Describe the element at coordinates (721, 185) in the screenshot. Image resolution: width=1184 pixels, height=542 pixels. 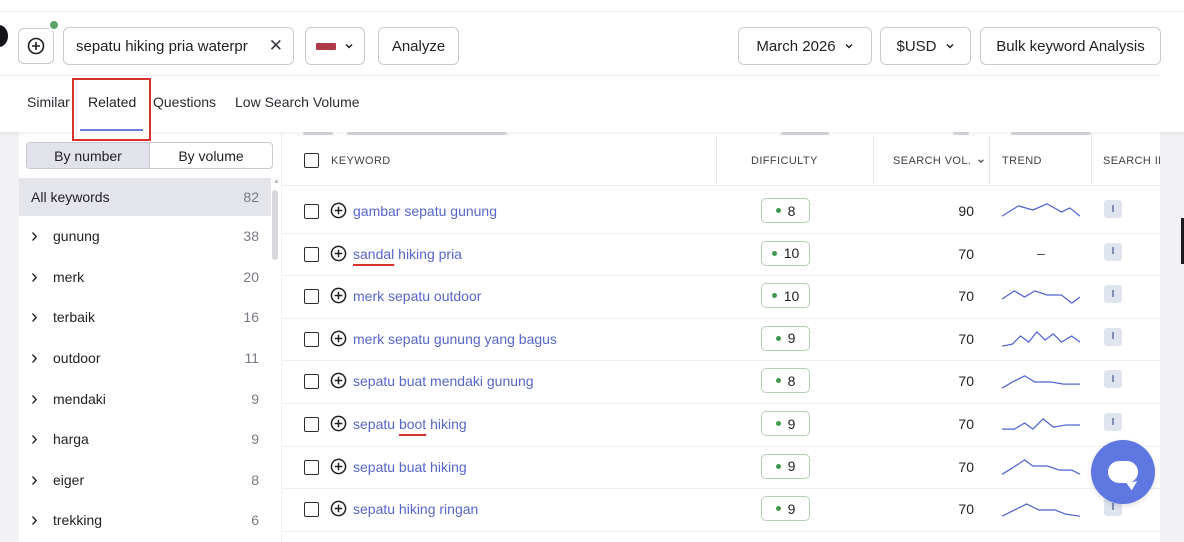
I see `header-divider` at that location.